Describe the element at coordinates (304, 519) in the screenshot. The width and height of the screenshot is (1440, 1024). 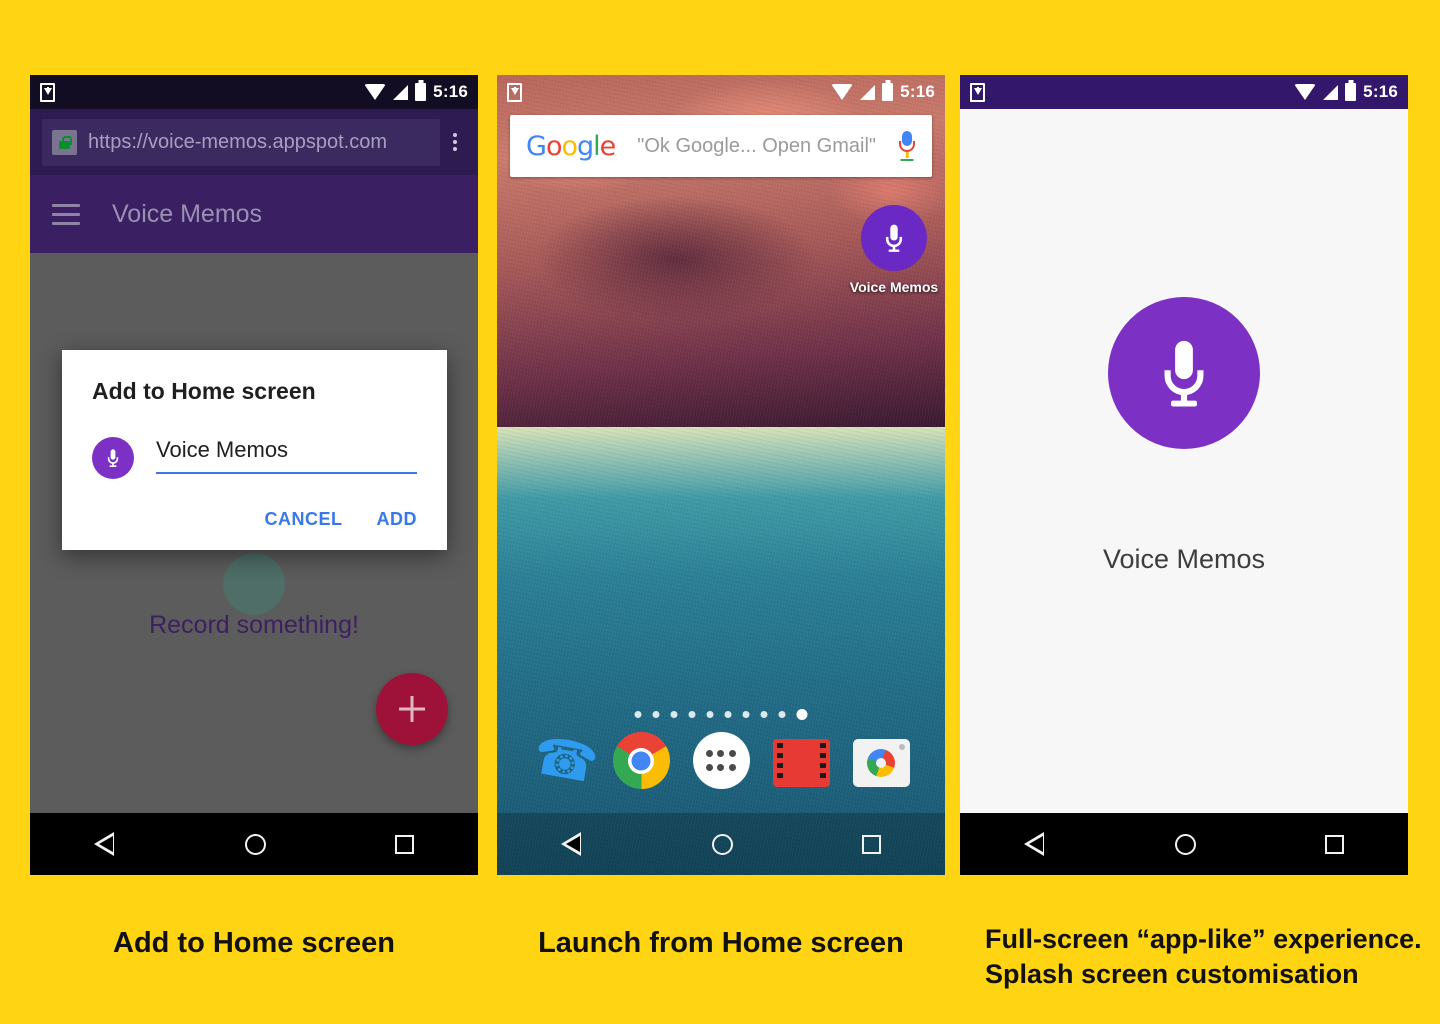
I see `cancel-button: CANCEL` at that location.